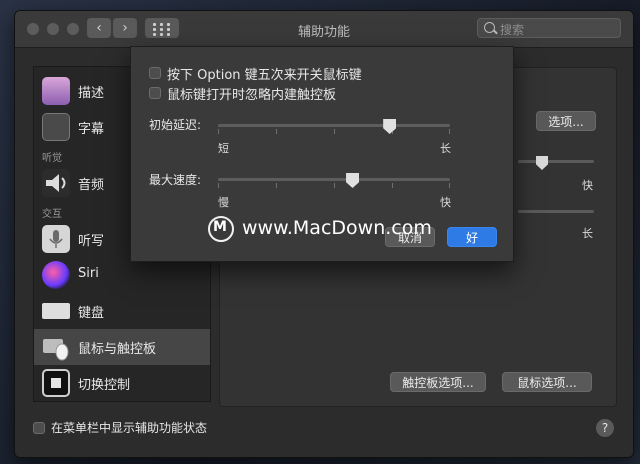  Describe the element at coordinates (91, 93) in the screenshot. I see `sidebar-item-label: 描述` at that location.